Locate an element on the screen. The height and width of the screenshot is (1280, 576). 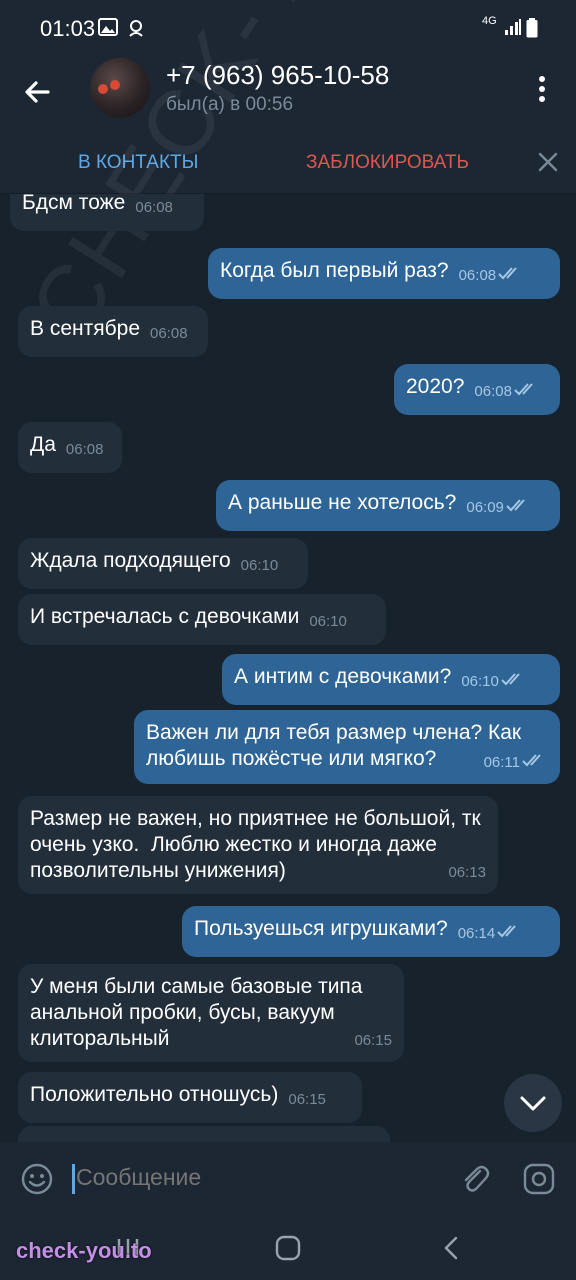
message-bubble: Бдсм тоже 06:08 is located at coordinates (107, 212).